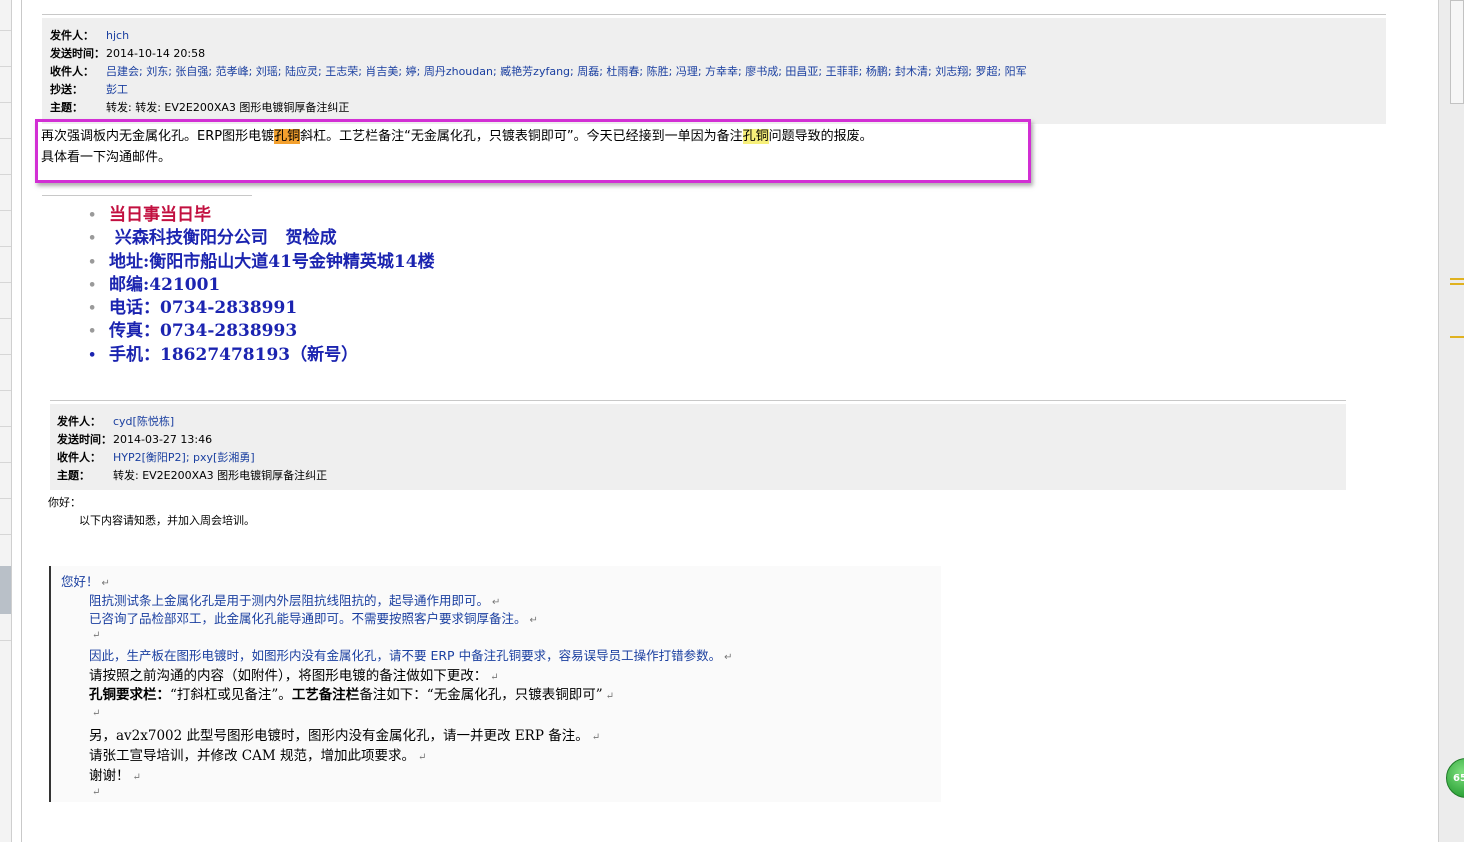 This screenshot has height=842, width=1464. I want to click on selected-mail-item, so click(5, 590).